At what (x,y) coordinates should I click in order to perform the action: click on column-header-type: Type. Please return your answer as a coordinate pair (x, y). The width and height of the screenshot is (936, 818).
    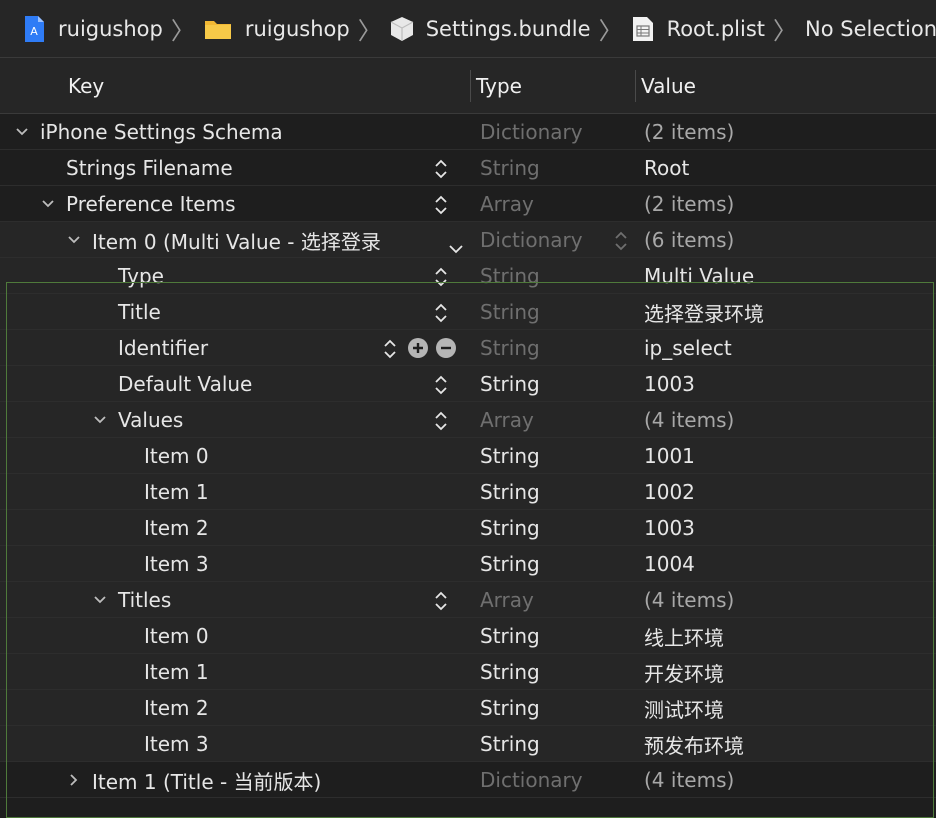
    Looking at the image, I should click on (499, 86).